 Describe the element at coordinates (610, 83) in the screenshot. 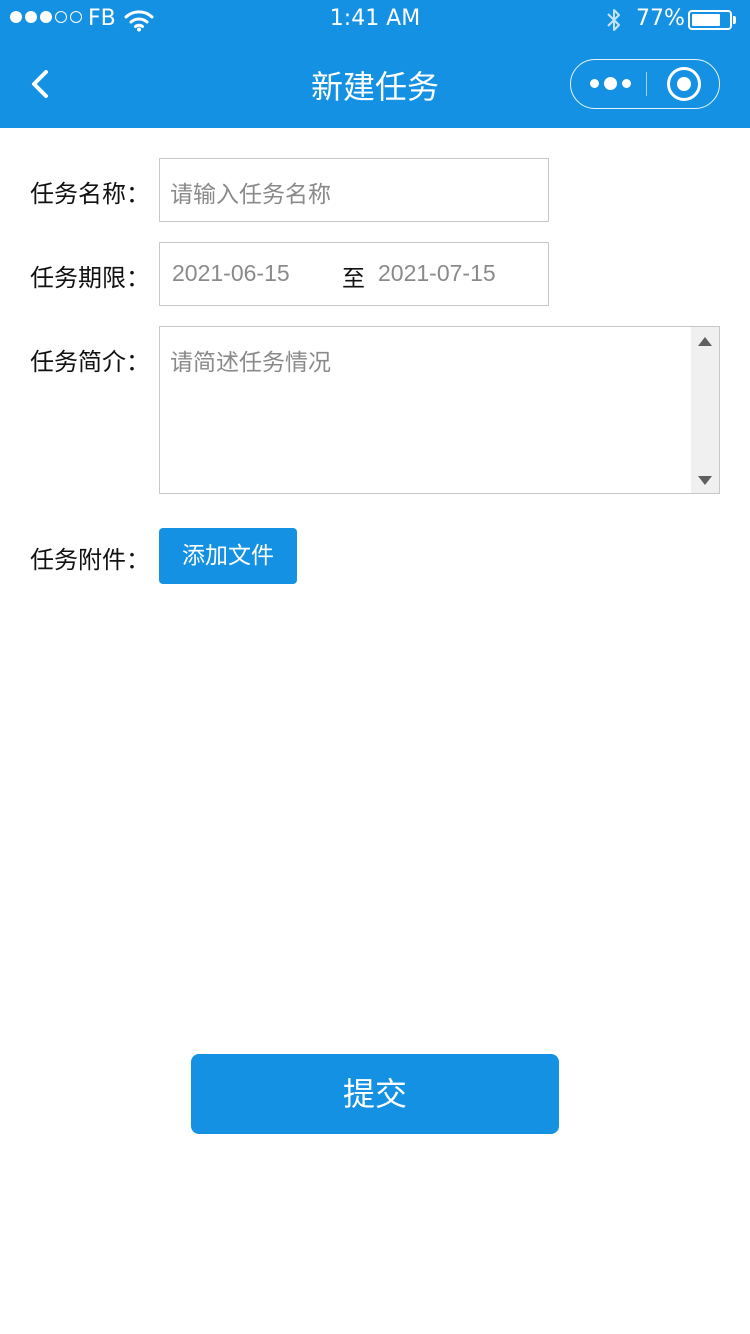

I see `more-dots-icon` at that location.